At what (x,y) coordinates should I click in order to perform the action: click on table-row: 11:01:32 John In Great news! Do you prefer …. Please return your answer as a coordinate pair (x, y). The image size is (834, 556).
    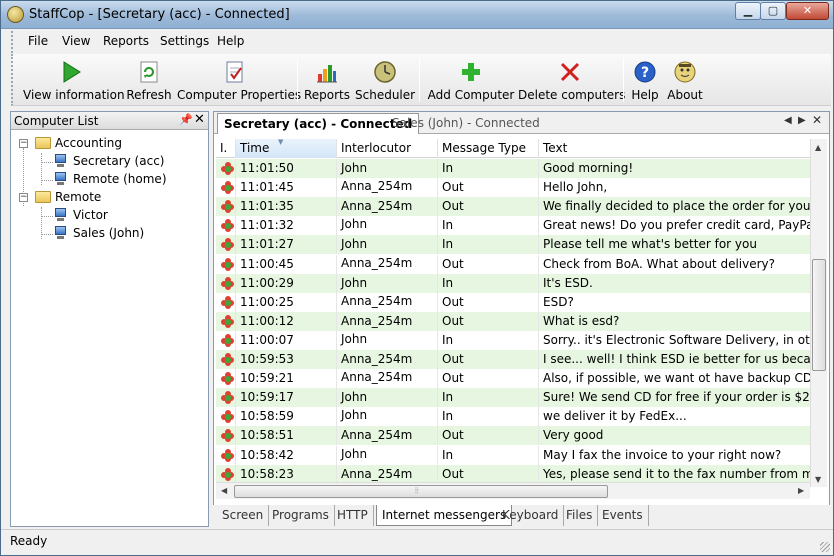
    Looking at the image, I should click on (514, 225).